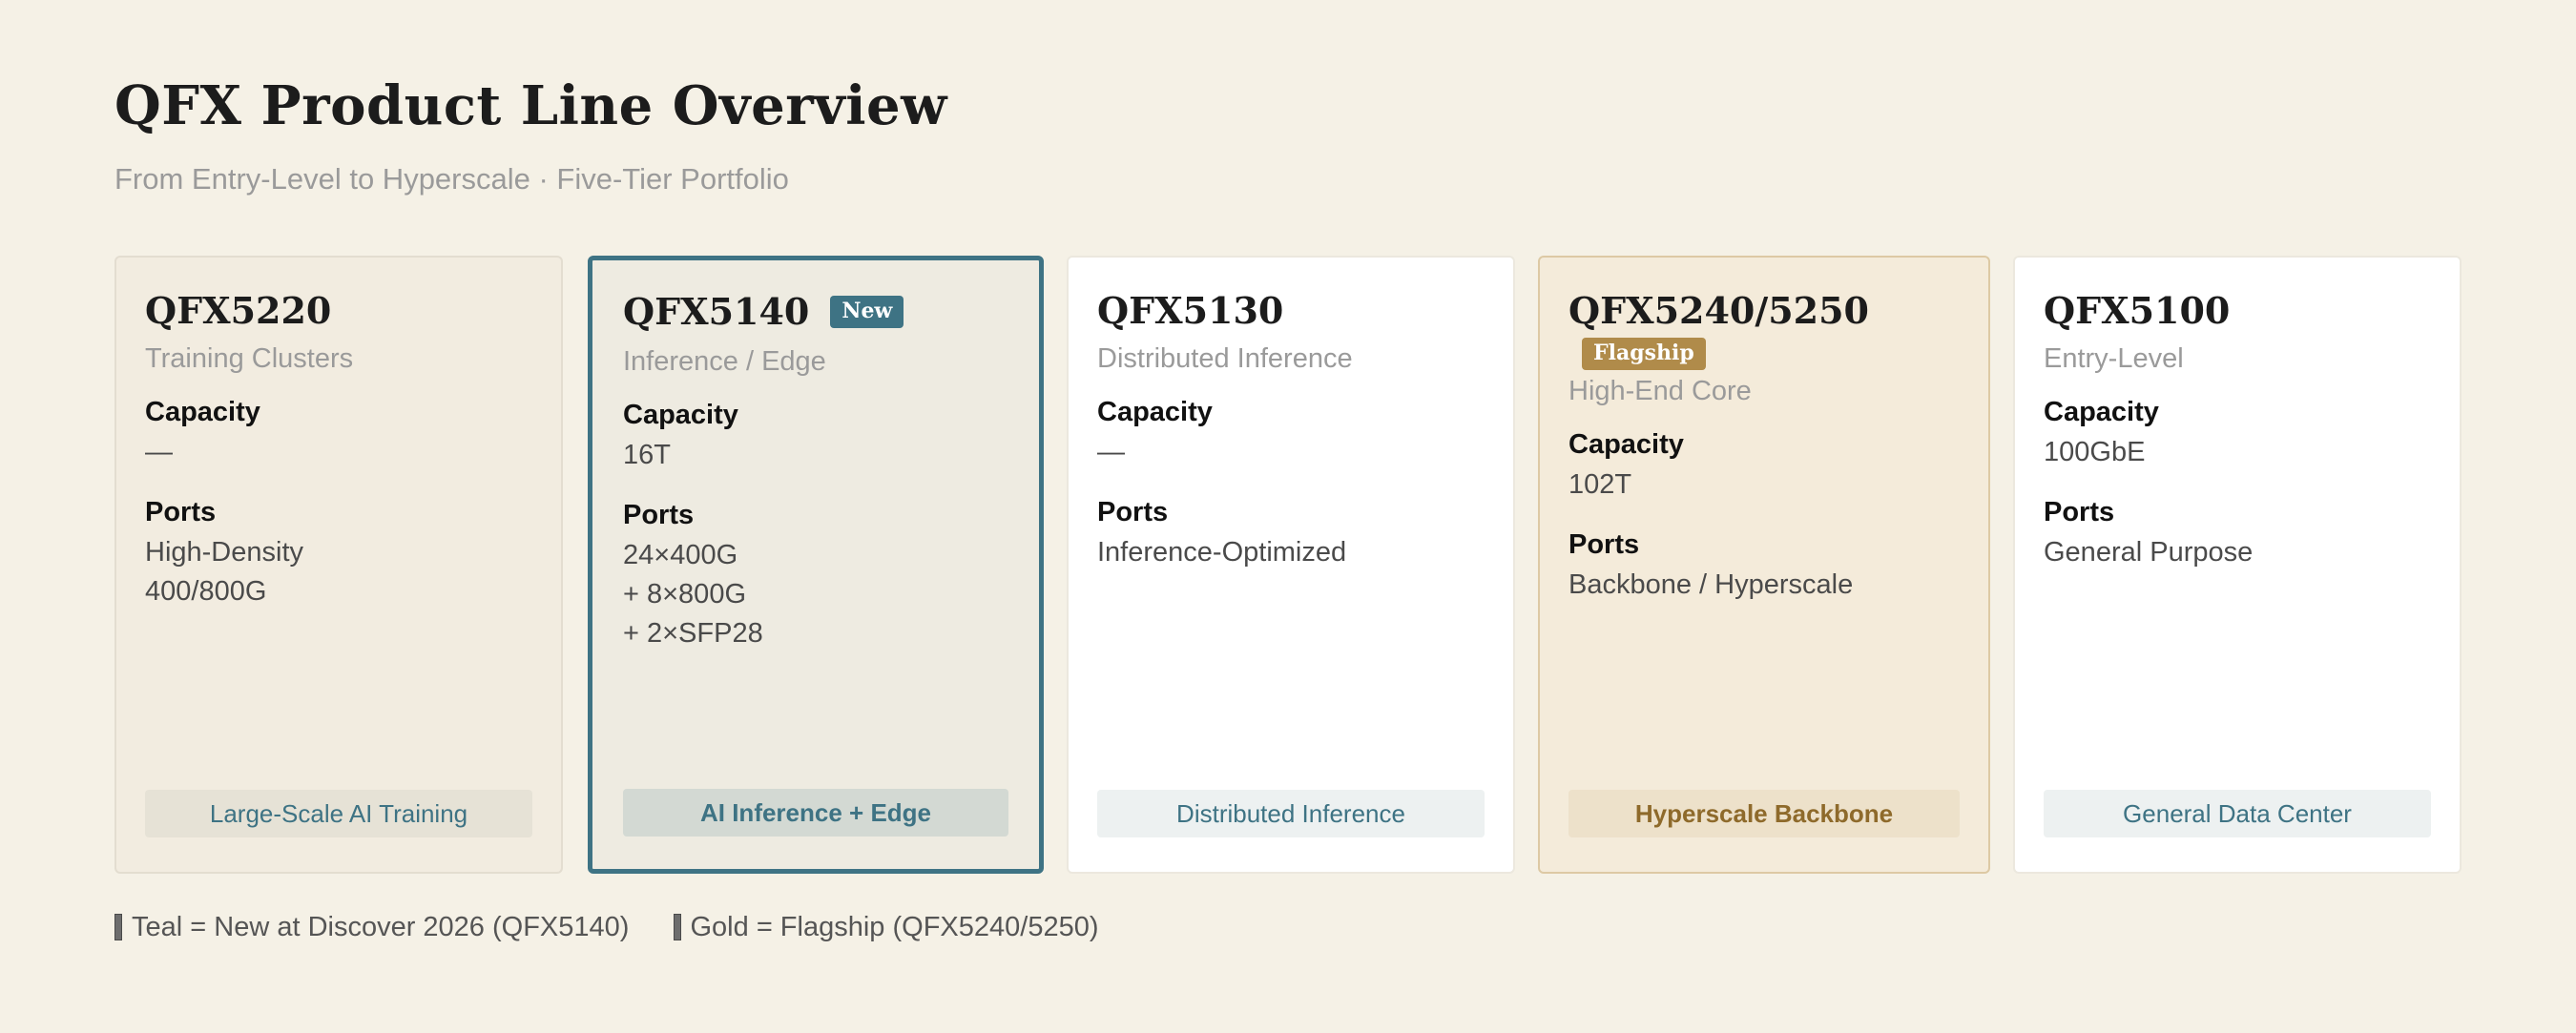  Describe the element at coordinates (224, 572) in the screenshot. I see `ports-value: High-Density 400/800G` at that location.